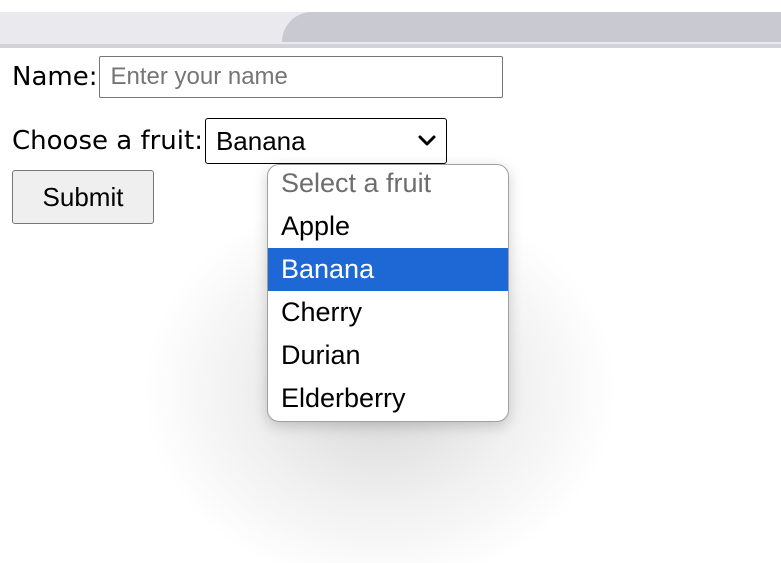  What do you see at coordinates (388, 398) in the screenshot?
I see `dropdown-option: Elderberry` at bounding box center [388, 398].